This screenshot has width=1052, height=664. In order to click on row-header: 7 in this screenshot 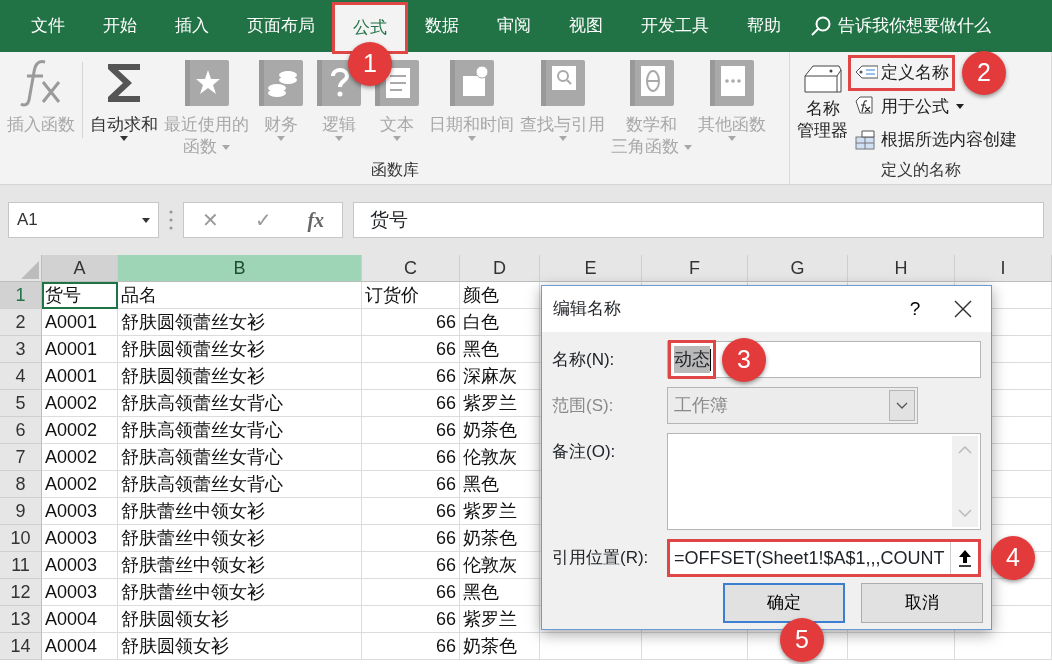, I will do `click(21, 457)`.